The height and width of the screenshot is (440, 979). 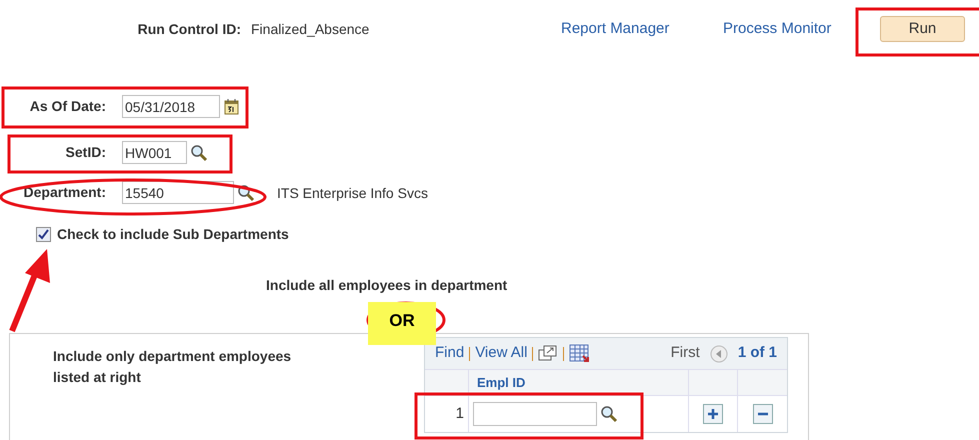 I want to click on run-control-label: Run Control ID:, so click(x=188, y=29).